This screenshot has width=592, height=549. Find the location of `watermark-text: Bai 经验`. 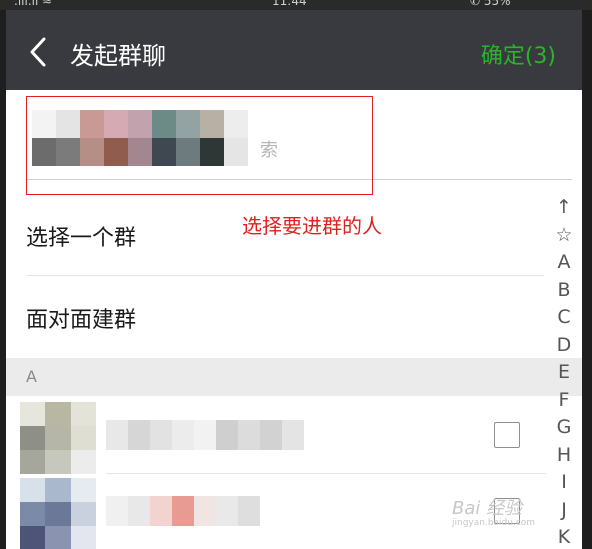

watermark-text: Bai 经验 is located at coordinates (487, 508).